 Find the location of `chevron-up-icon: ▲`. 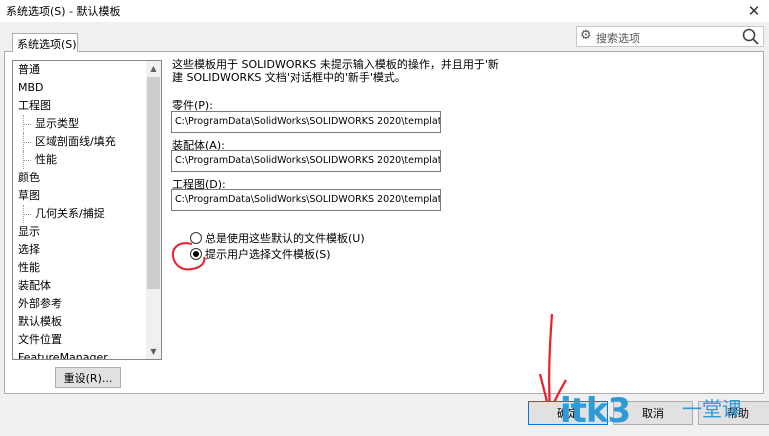

chevron-up-icon: ▲ is located at coordinates (153, 68).